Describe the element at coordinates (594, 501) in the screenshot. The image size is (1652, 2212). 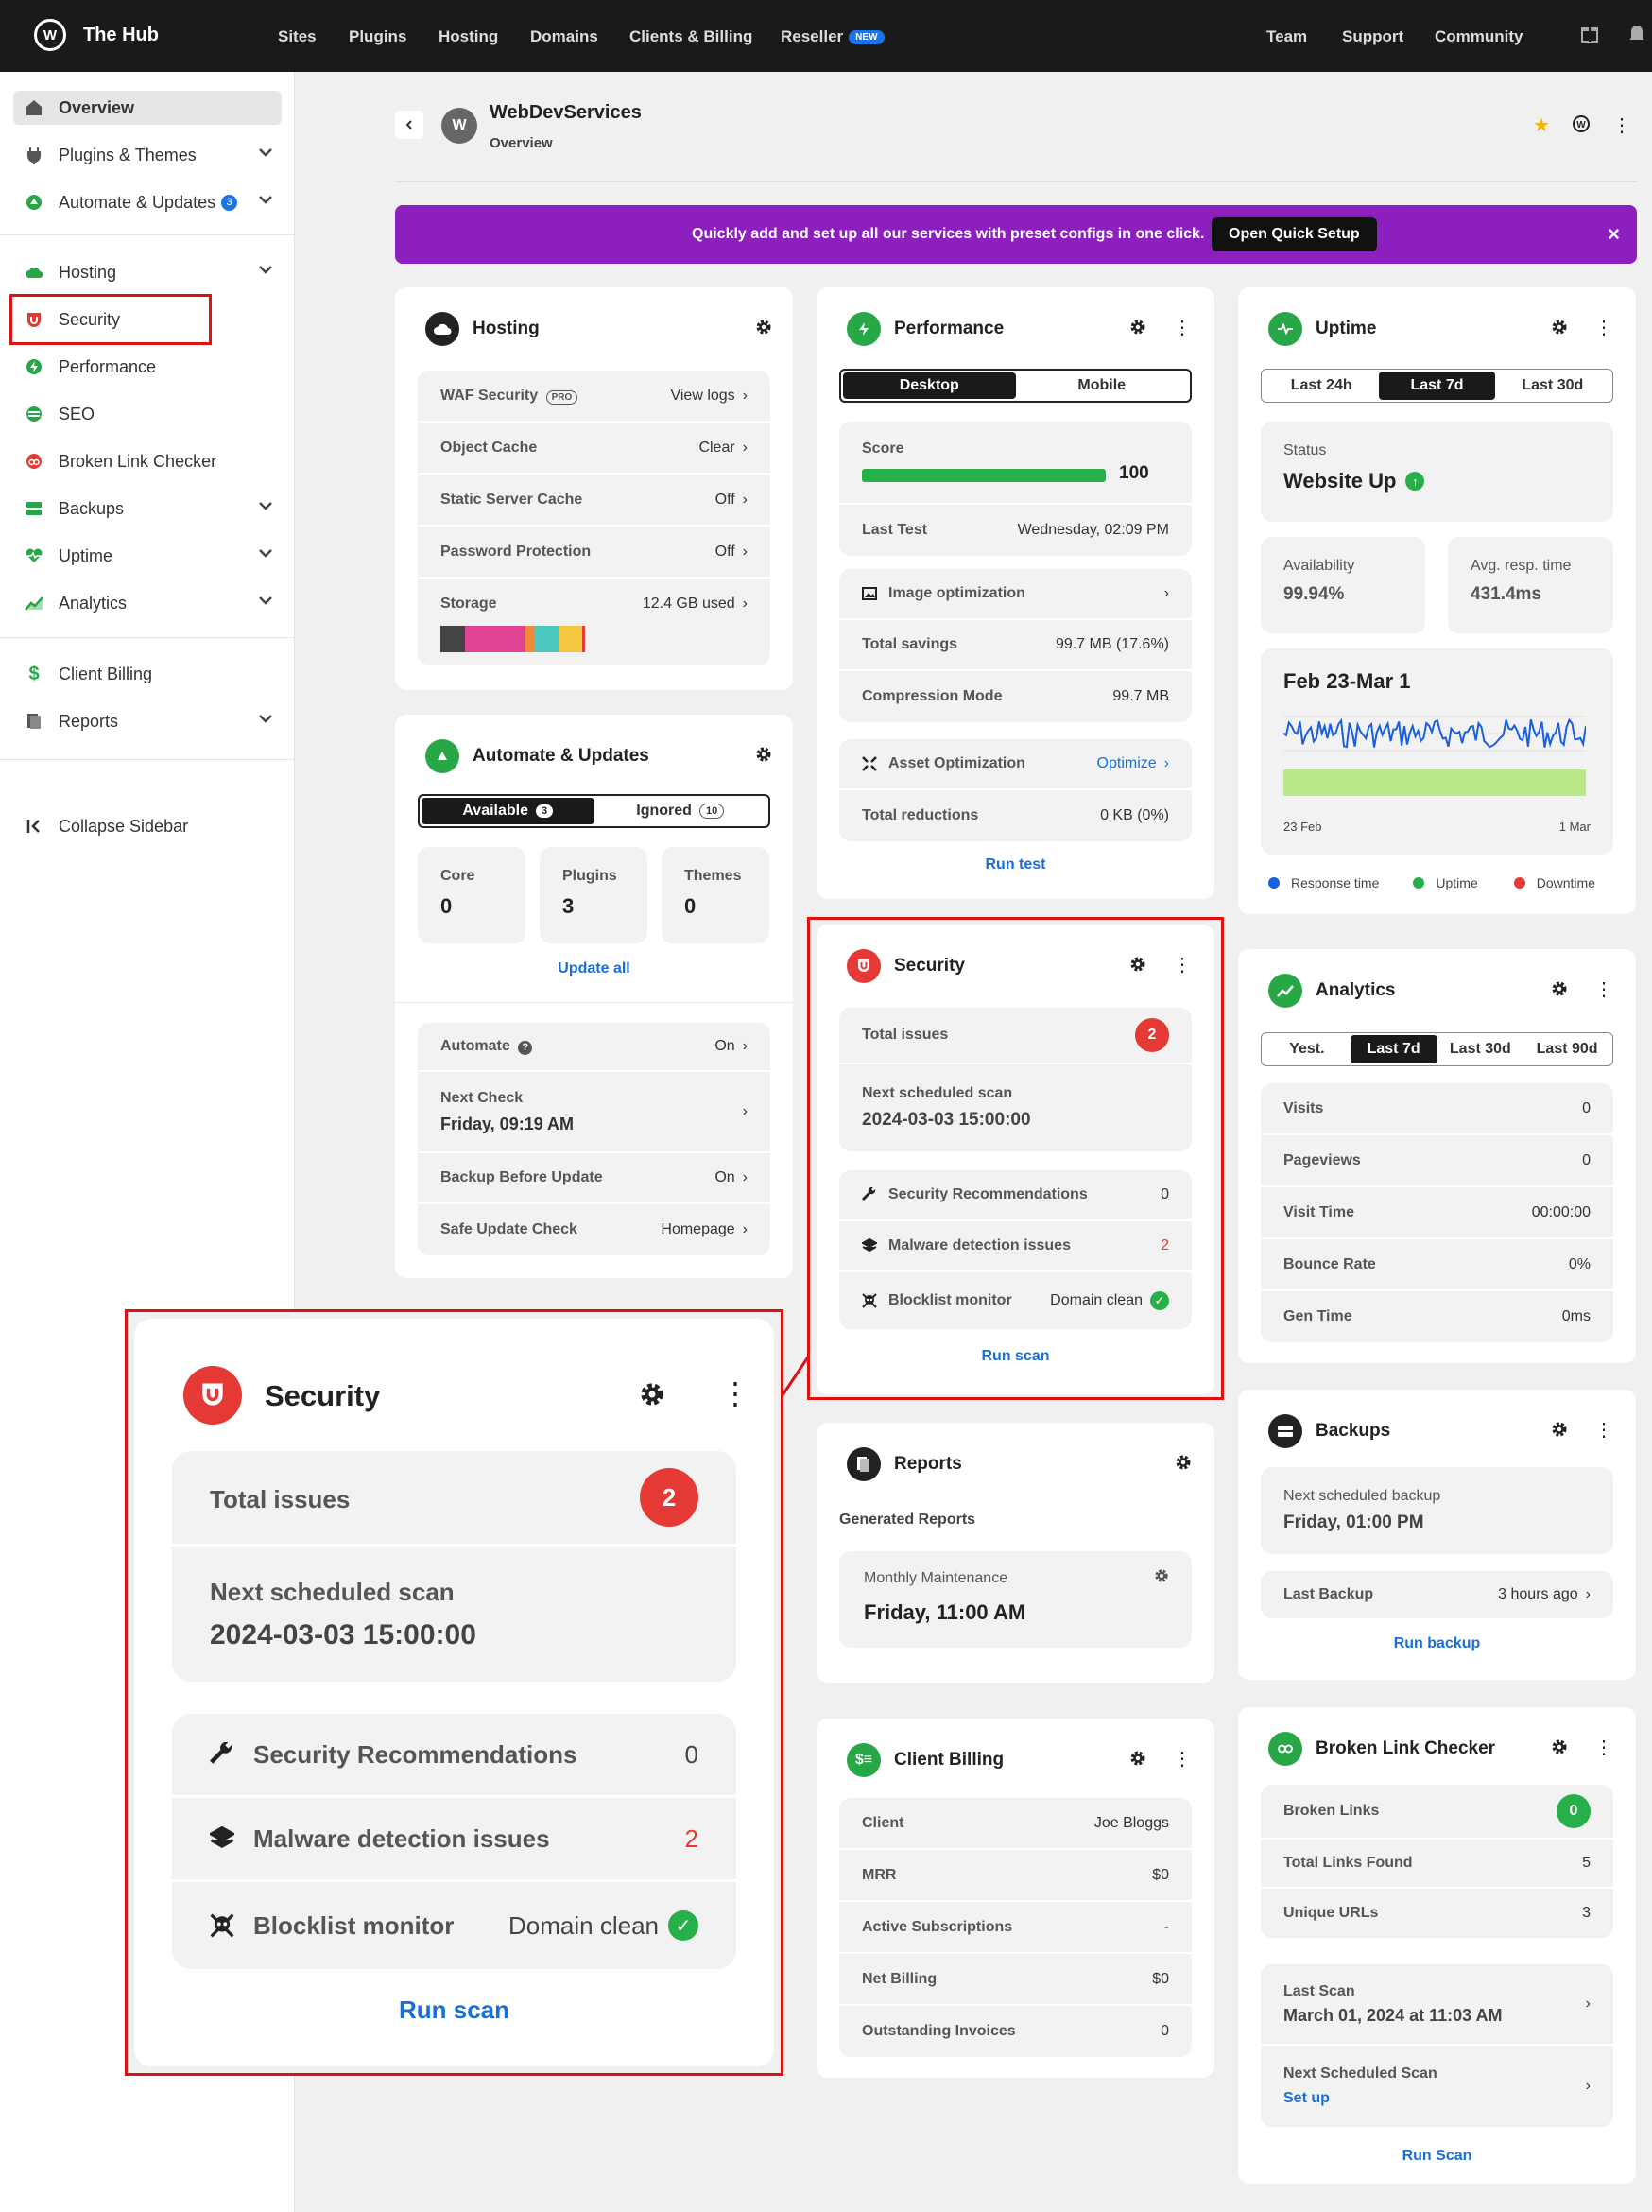
I see `static-cache-row: Static Server Cache Off ›` at that location.